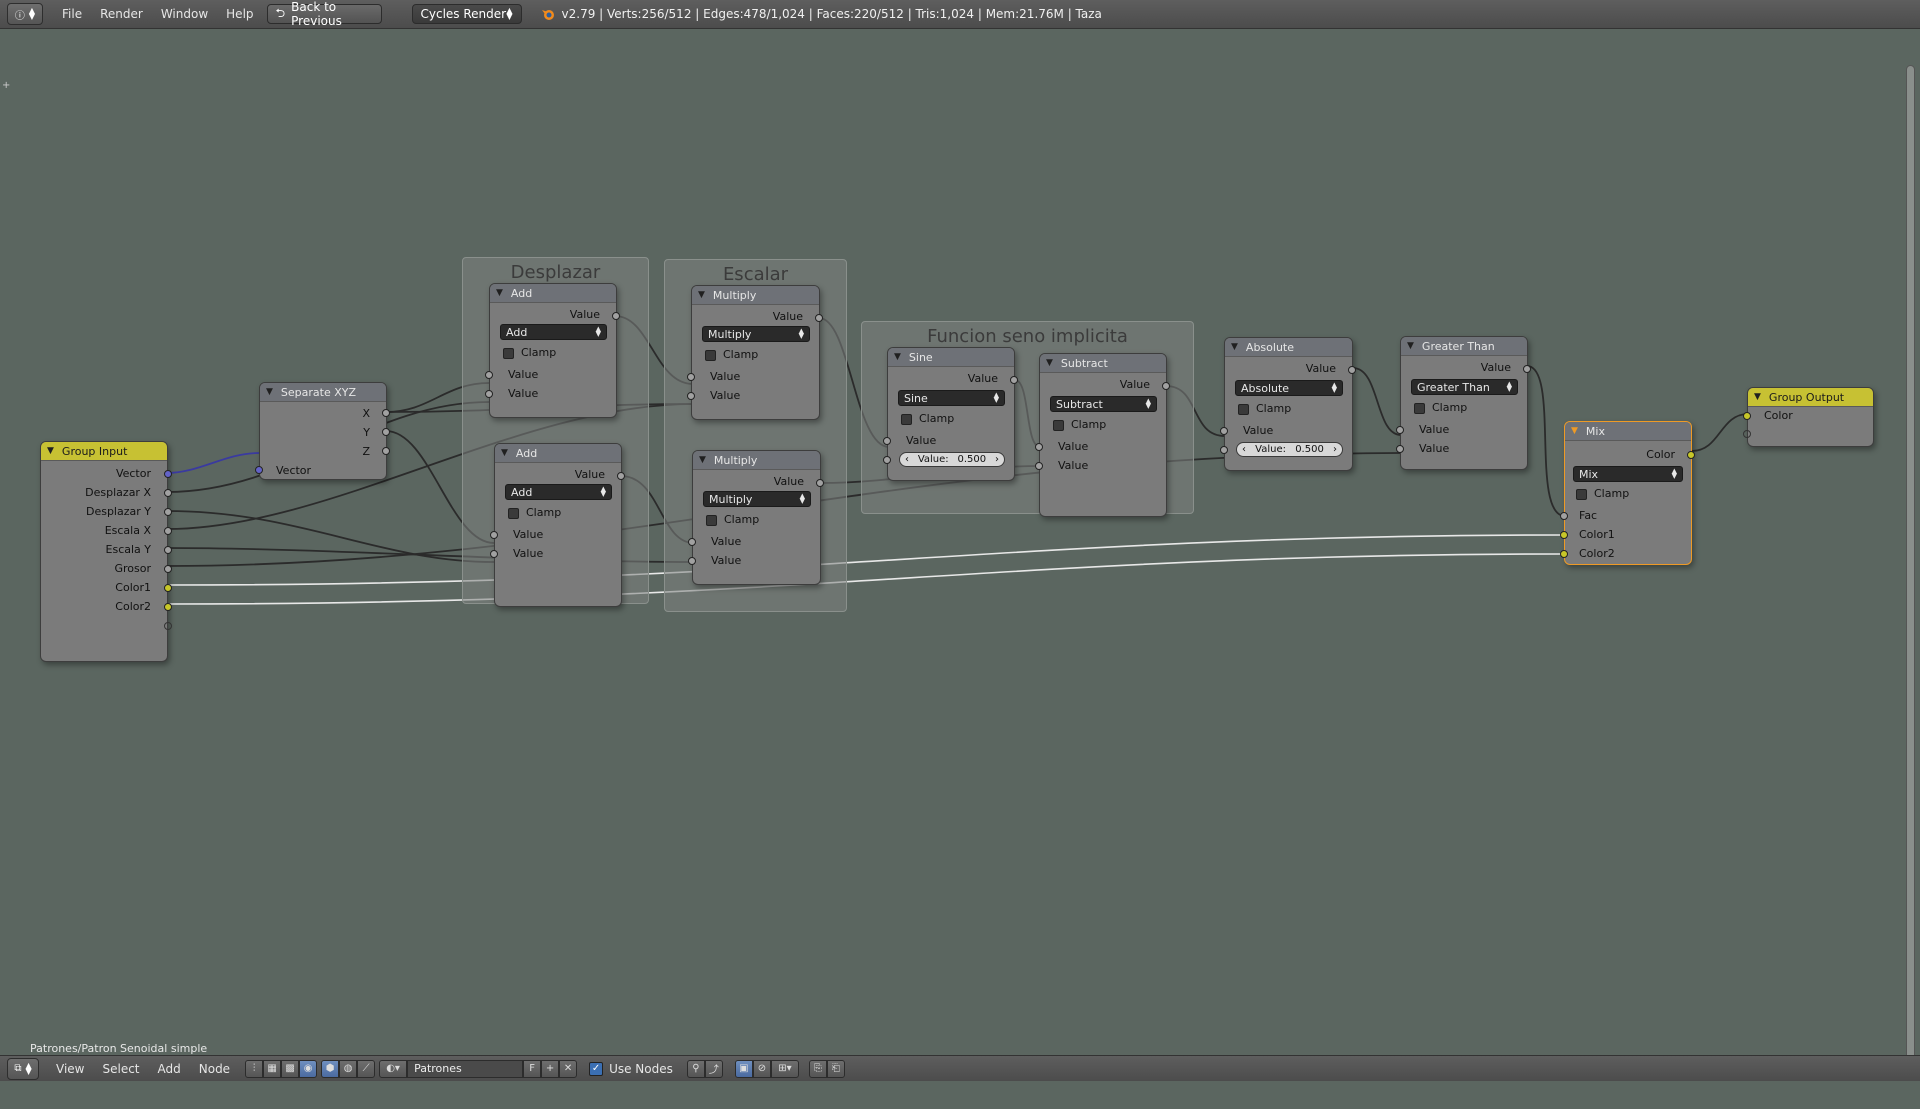 The height and width of the screenshot is (1109, 1920). What do you see at coordinates (951, 357) in the screenshot?
I see `node-header: ▼ Sine` at bounding box center [951, 357].